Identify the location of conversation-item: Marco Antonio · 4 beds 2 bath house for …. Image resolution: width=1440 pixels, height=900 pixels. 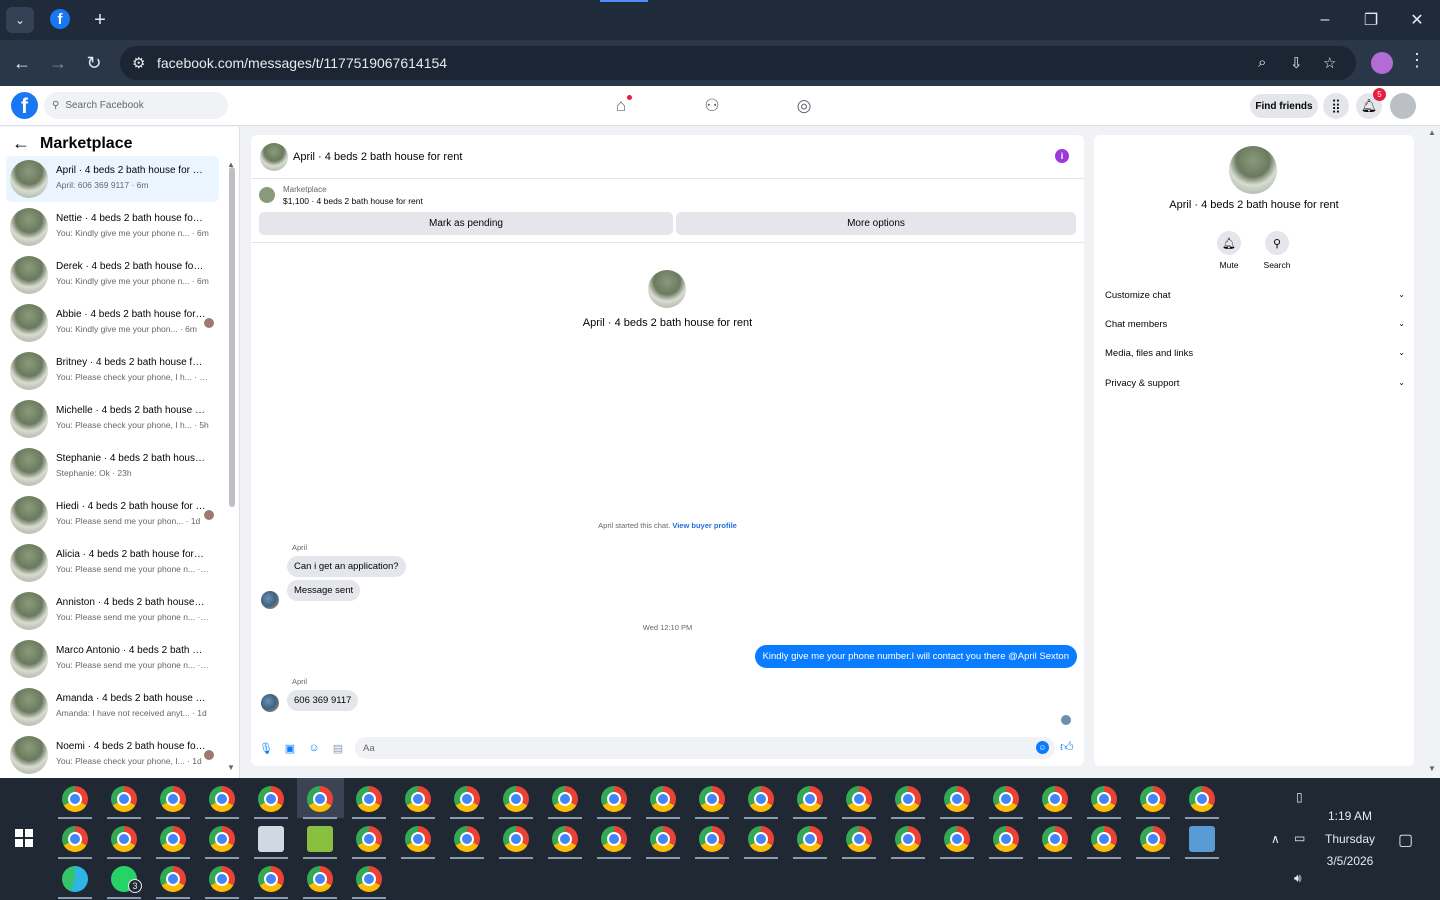
(112, 659).